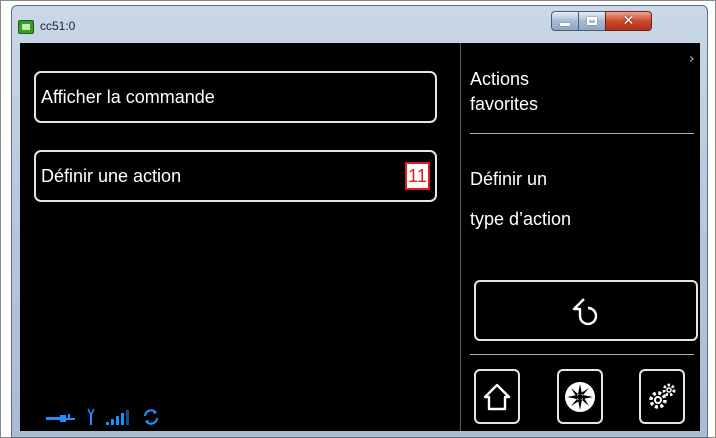 The height and width of the screenshot is (438, 716). Describe the element at coordinates (500, 79) in the screenshot. I see `panel-title-line-1: Actions` at that location.